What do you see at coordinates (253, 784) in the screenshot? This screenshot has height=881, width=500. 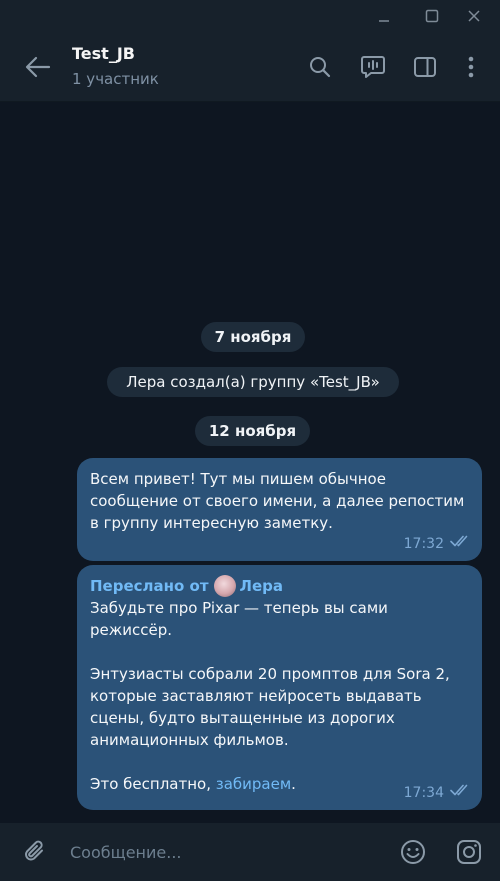 I see `message-link: забираем` at bounding box center [253, 784].